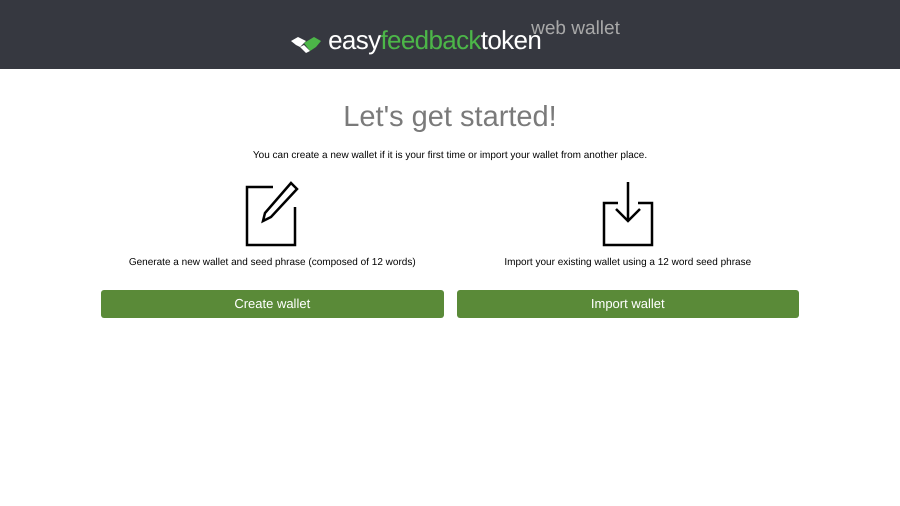 The width and height of the screenshot is (900, 506). I want to click on option-description: Import your existing wallet using a 12 word seed phrase, so click(628, 263).